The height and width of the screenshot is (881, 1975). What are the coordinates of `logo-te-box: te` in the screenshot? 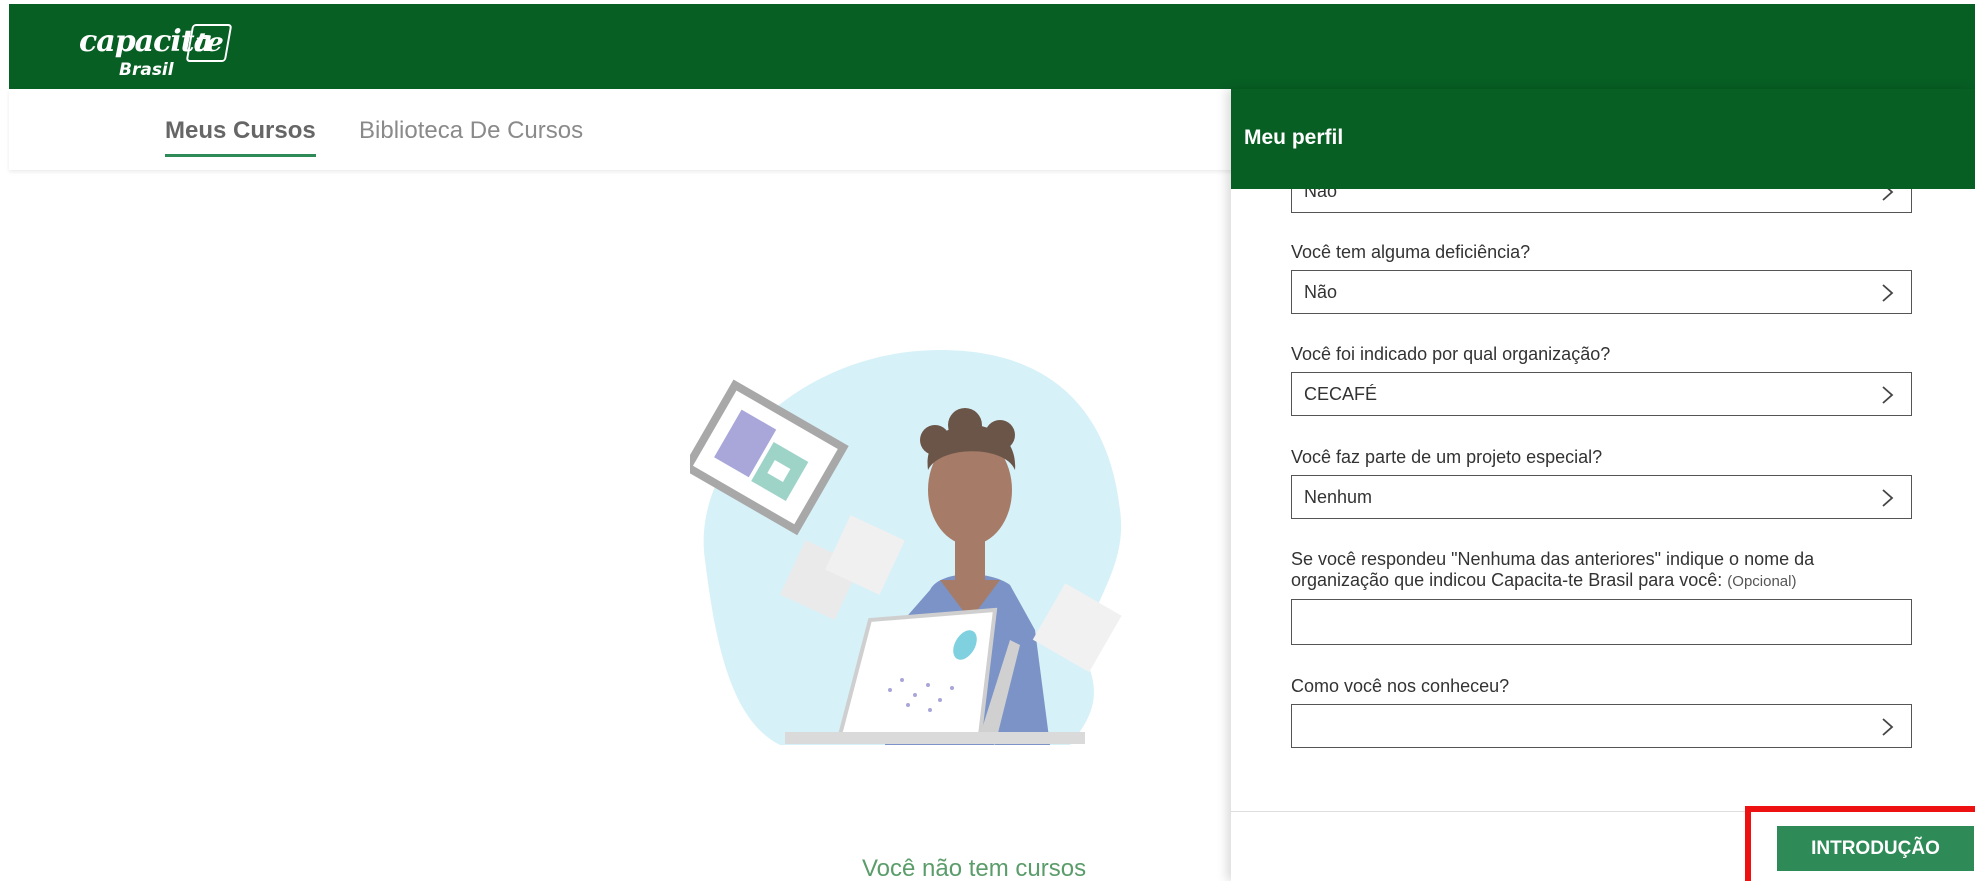 It's located at (209, 43).